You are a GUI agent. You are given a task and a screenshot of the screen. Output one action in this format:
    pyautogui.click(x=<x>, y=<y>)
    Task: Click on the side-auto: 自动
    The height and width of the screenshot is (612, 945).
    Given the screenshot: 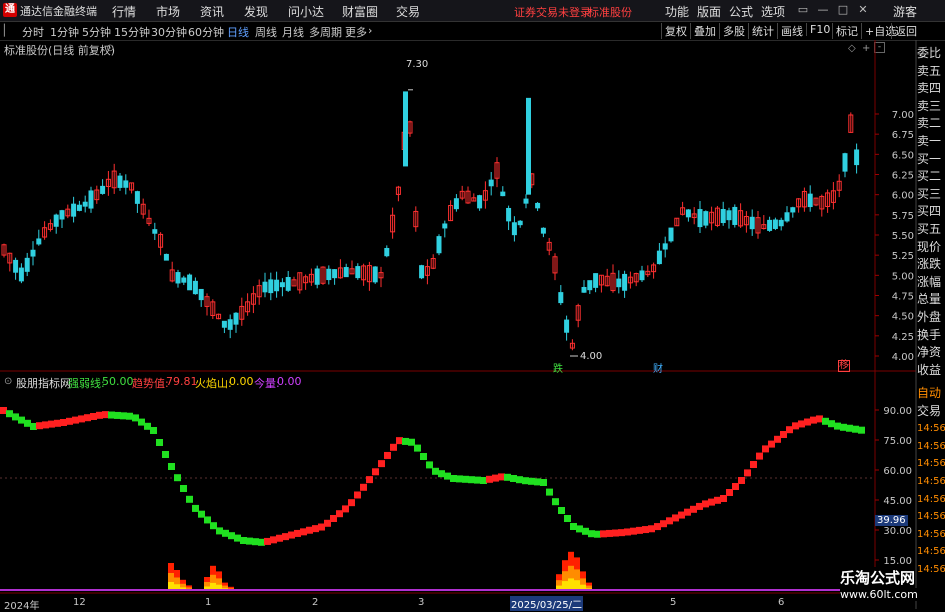 What is the action you would take?
    pyautogui.click(x=931, y=394)
    